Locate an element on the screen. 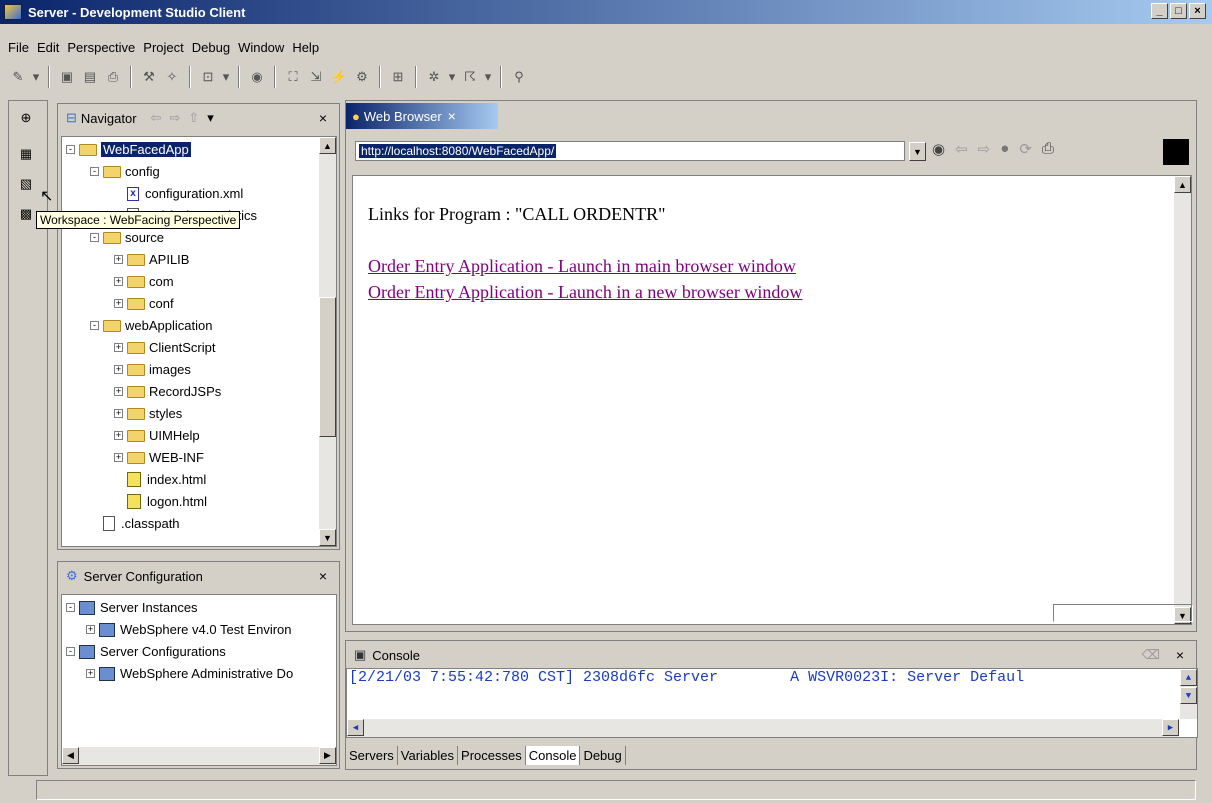 The image size is (1212, 803). navigator-vscroll: ▲ ▼ is located at coordinates (327, 341).